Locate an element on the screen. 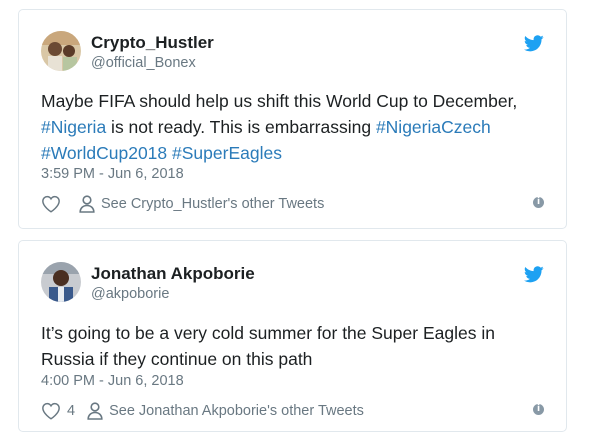  other-tweets-link: See Jonathan Akpoborie's other Tweets is located at coordinates (236, 411).